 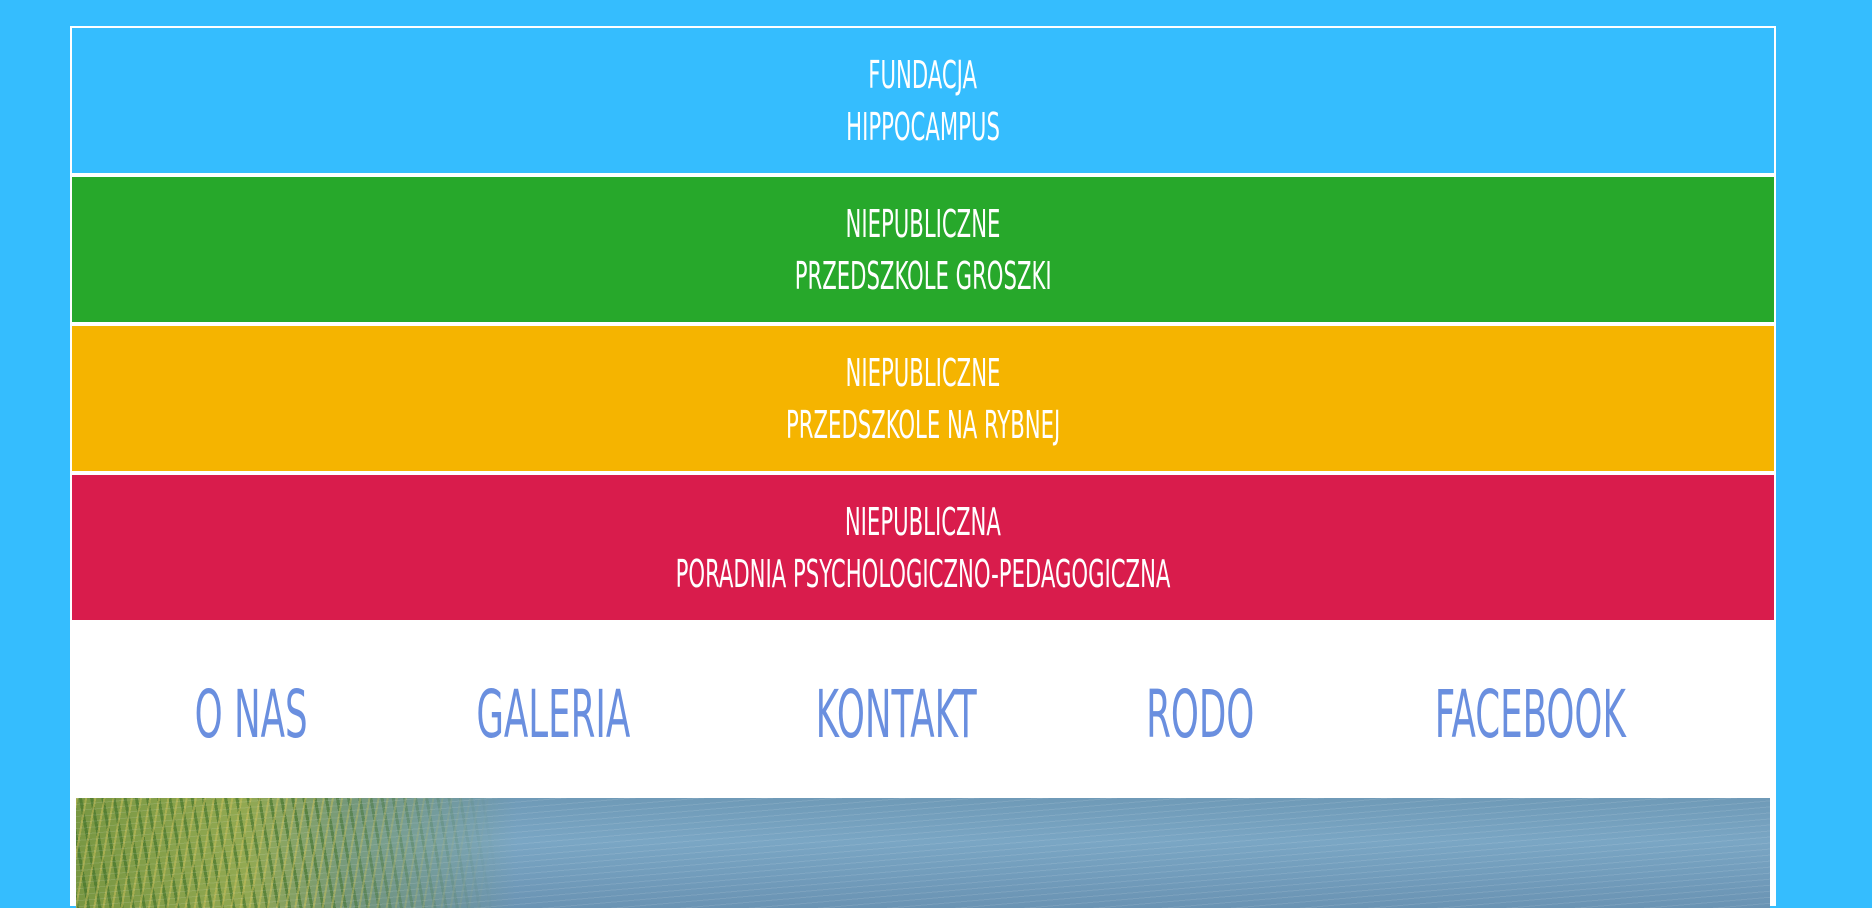 What do you see at coordinates (923, 424) in the screenshot?
I see `band-line-2: PRZEDSZKOLE NA RYBNEJ` at bounding box center [923, 424].